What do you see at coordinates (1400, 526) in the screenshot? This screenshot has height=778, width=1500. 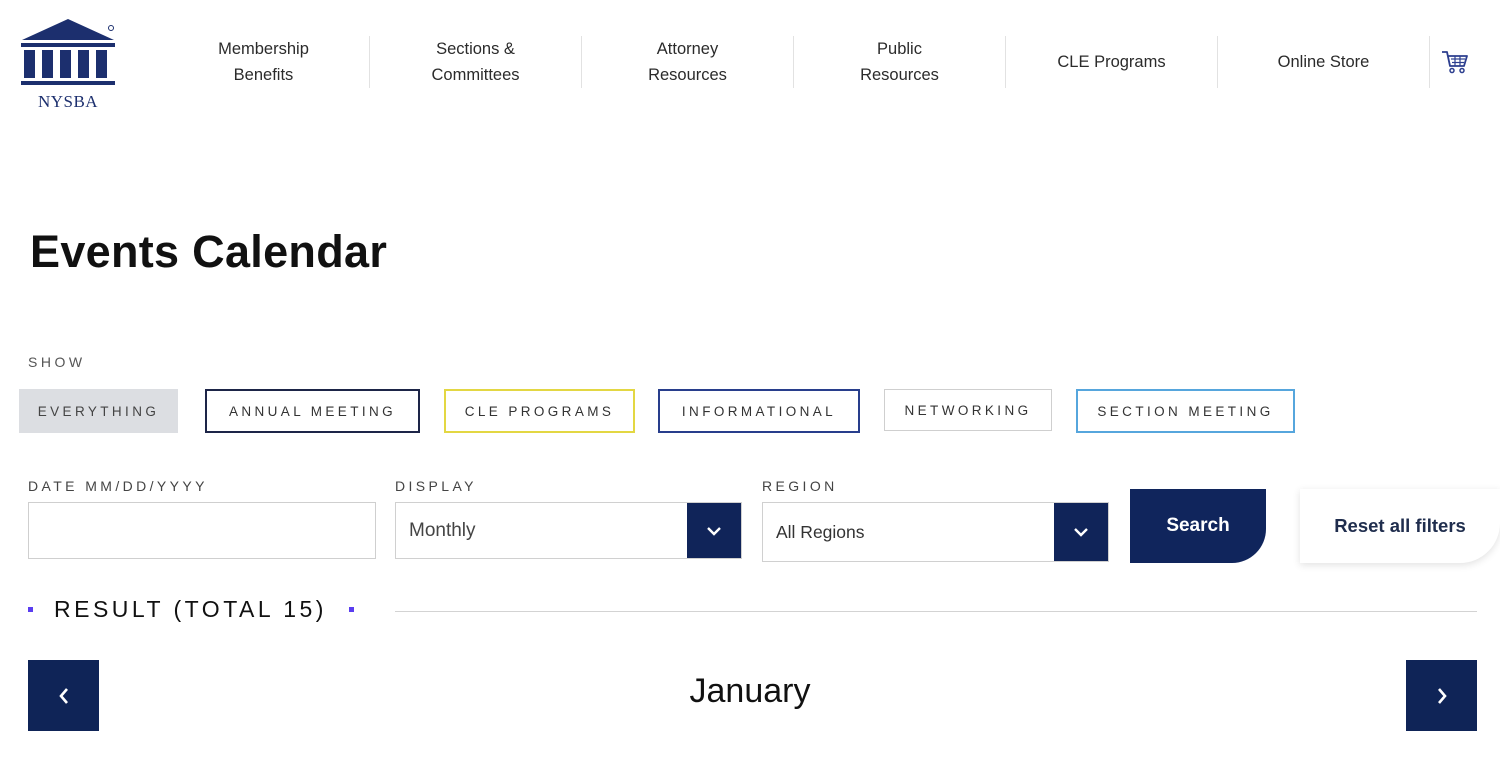 I see `reset-filters-button: Reset all filters` at bounding box center [1400, 526].